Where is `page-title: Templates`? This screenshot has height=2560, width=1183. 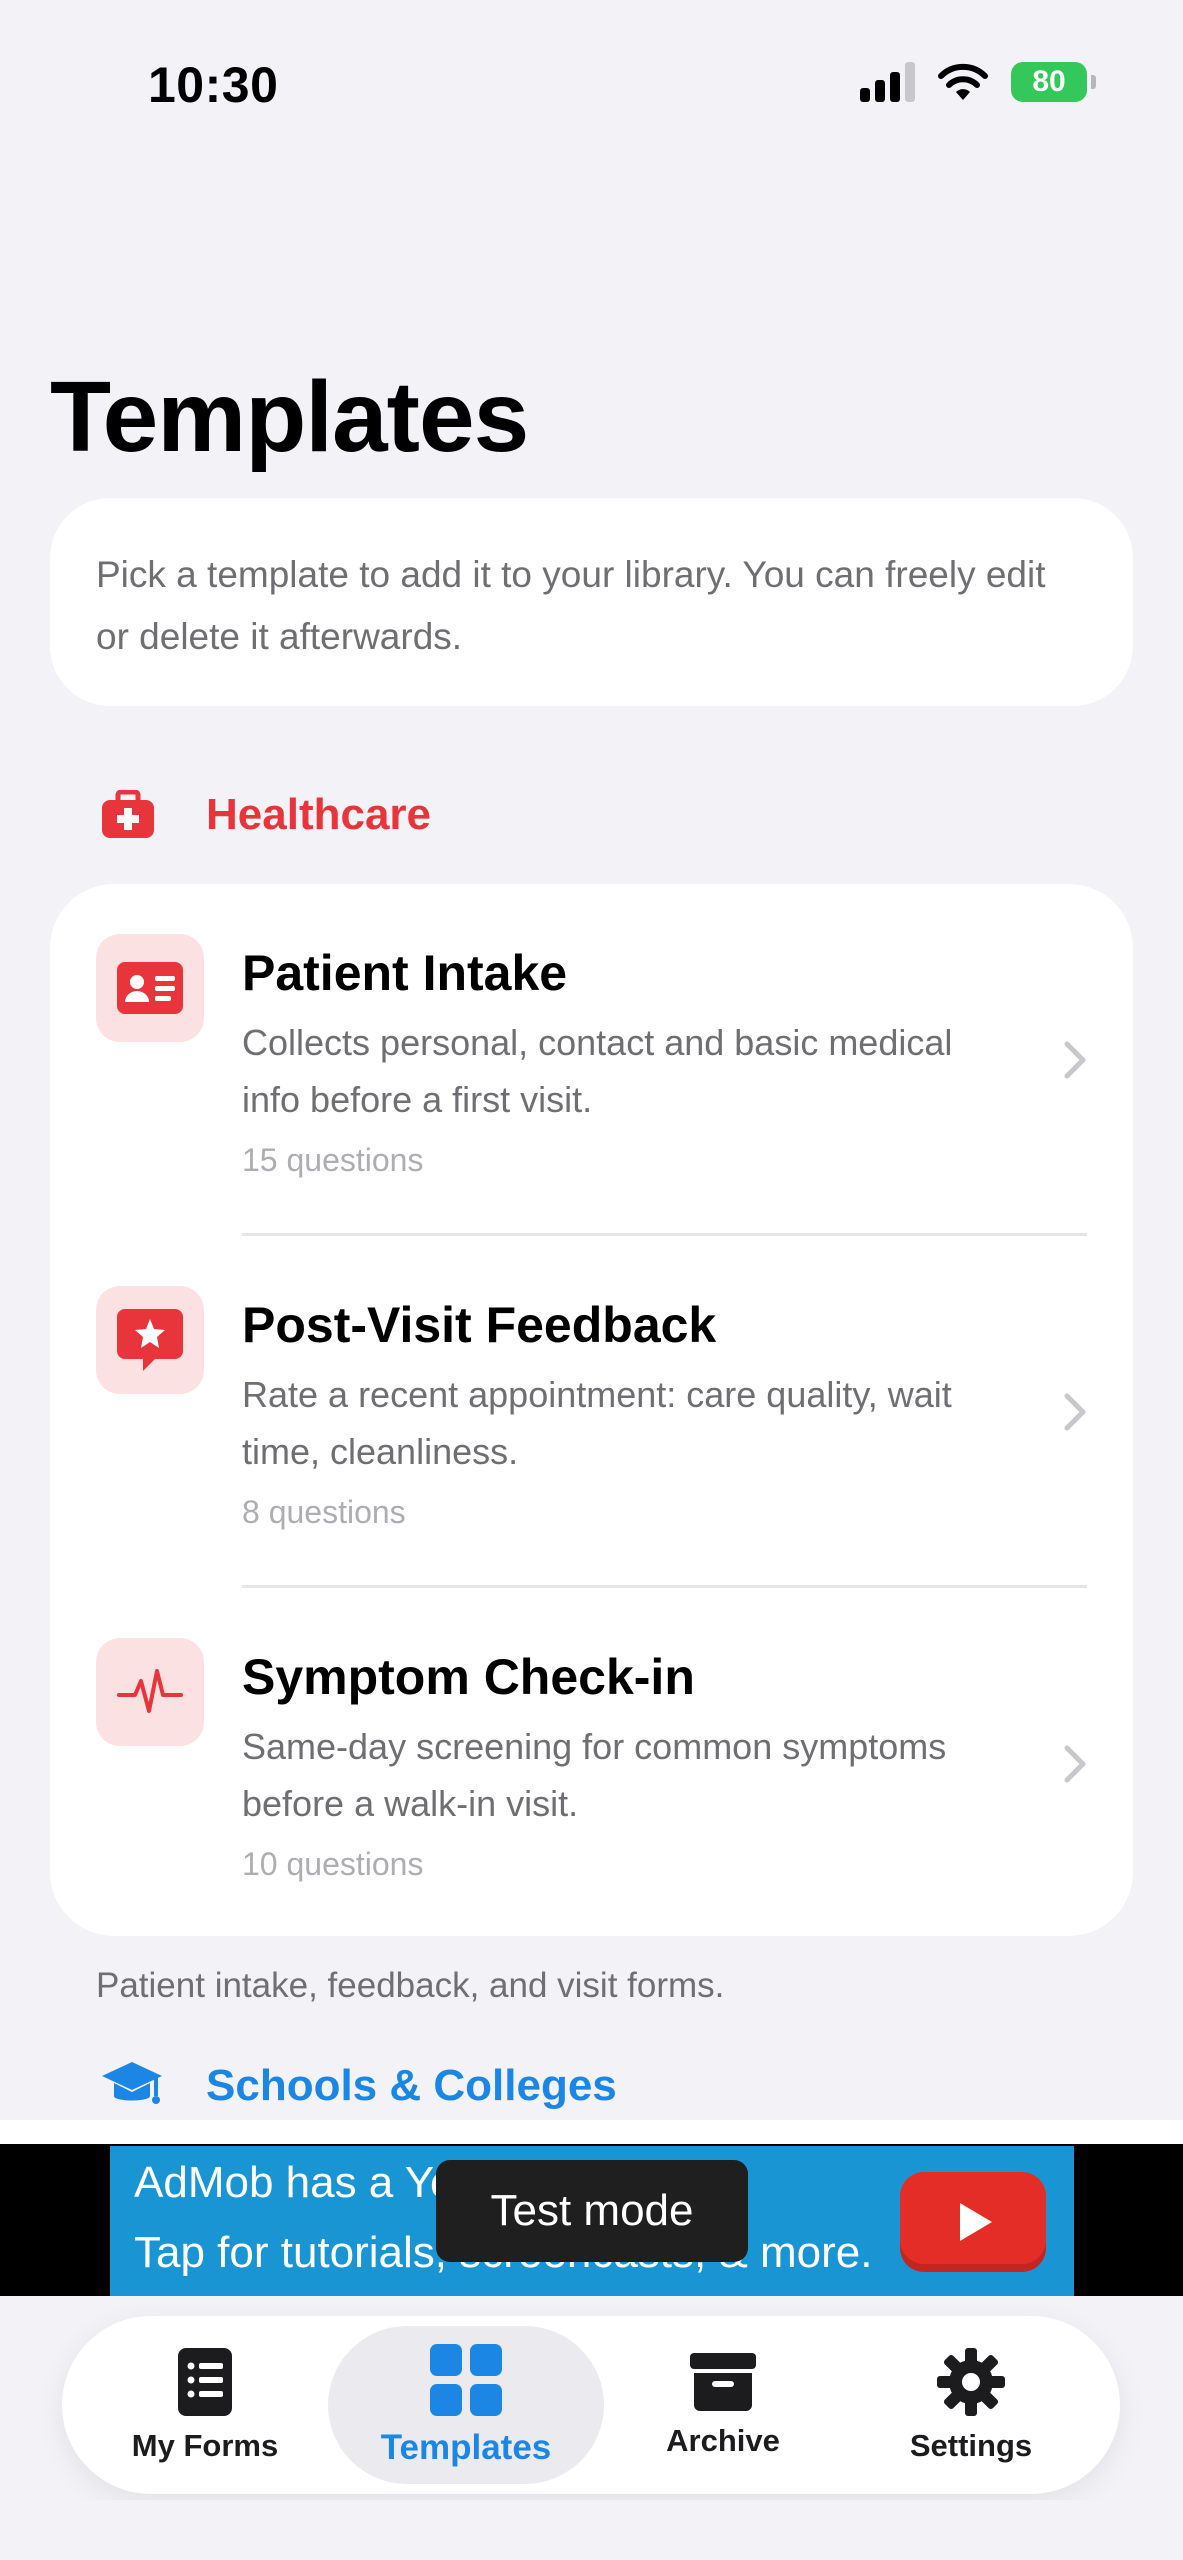
page-title: Templates is located at coordinates (289, 417).